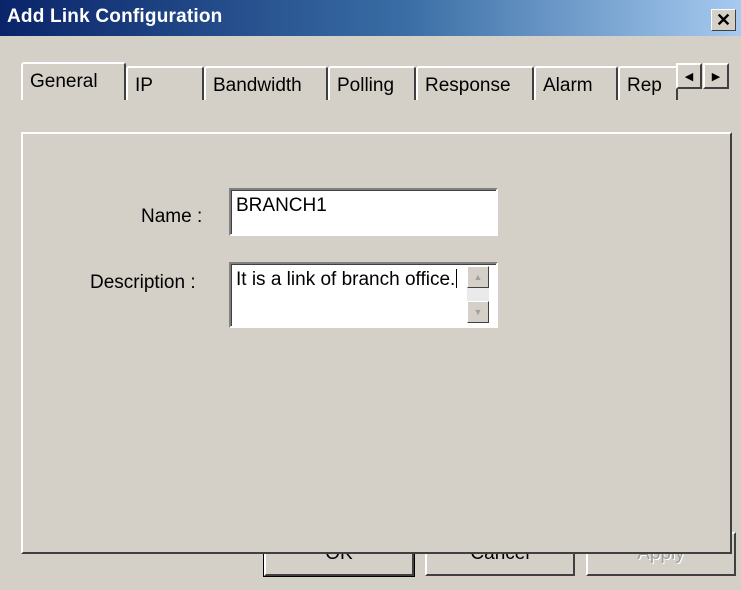 The height and width of the screenshot is (590, 741). I want to click on tab-label: IP, so click(144, 85).